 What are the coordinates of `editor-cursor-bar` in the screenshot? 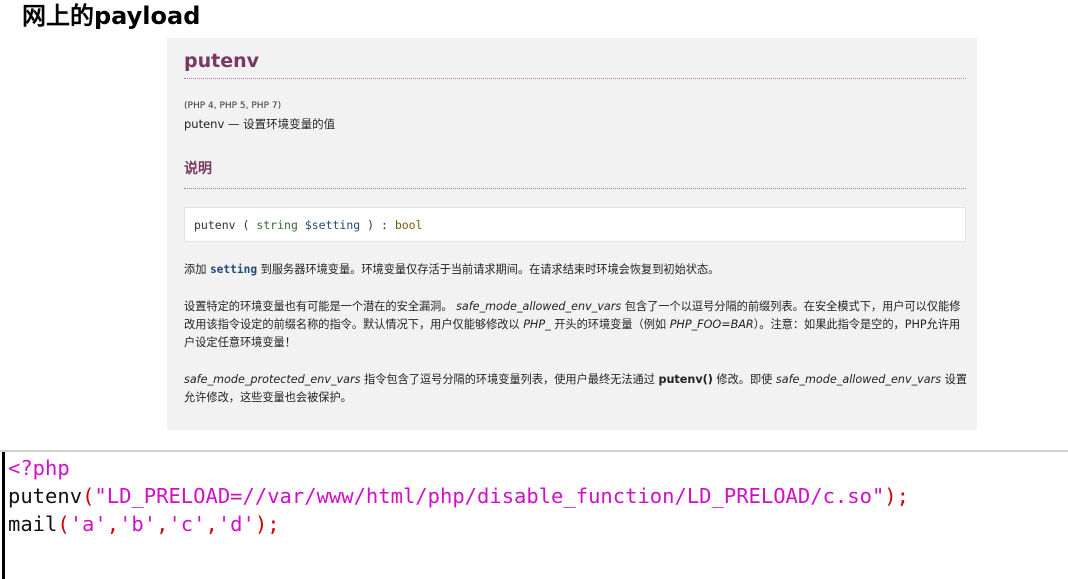 It's located at (3, 515).